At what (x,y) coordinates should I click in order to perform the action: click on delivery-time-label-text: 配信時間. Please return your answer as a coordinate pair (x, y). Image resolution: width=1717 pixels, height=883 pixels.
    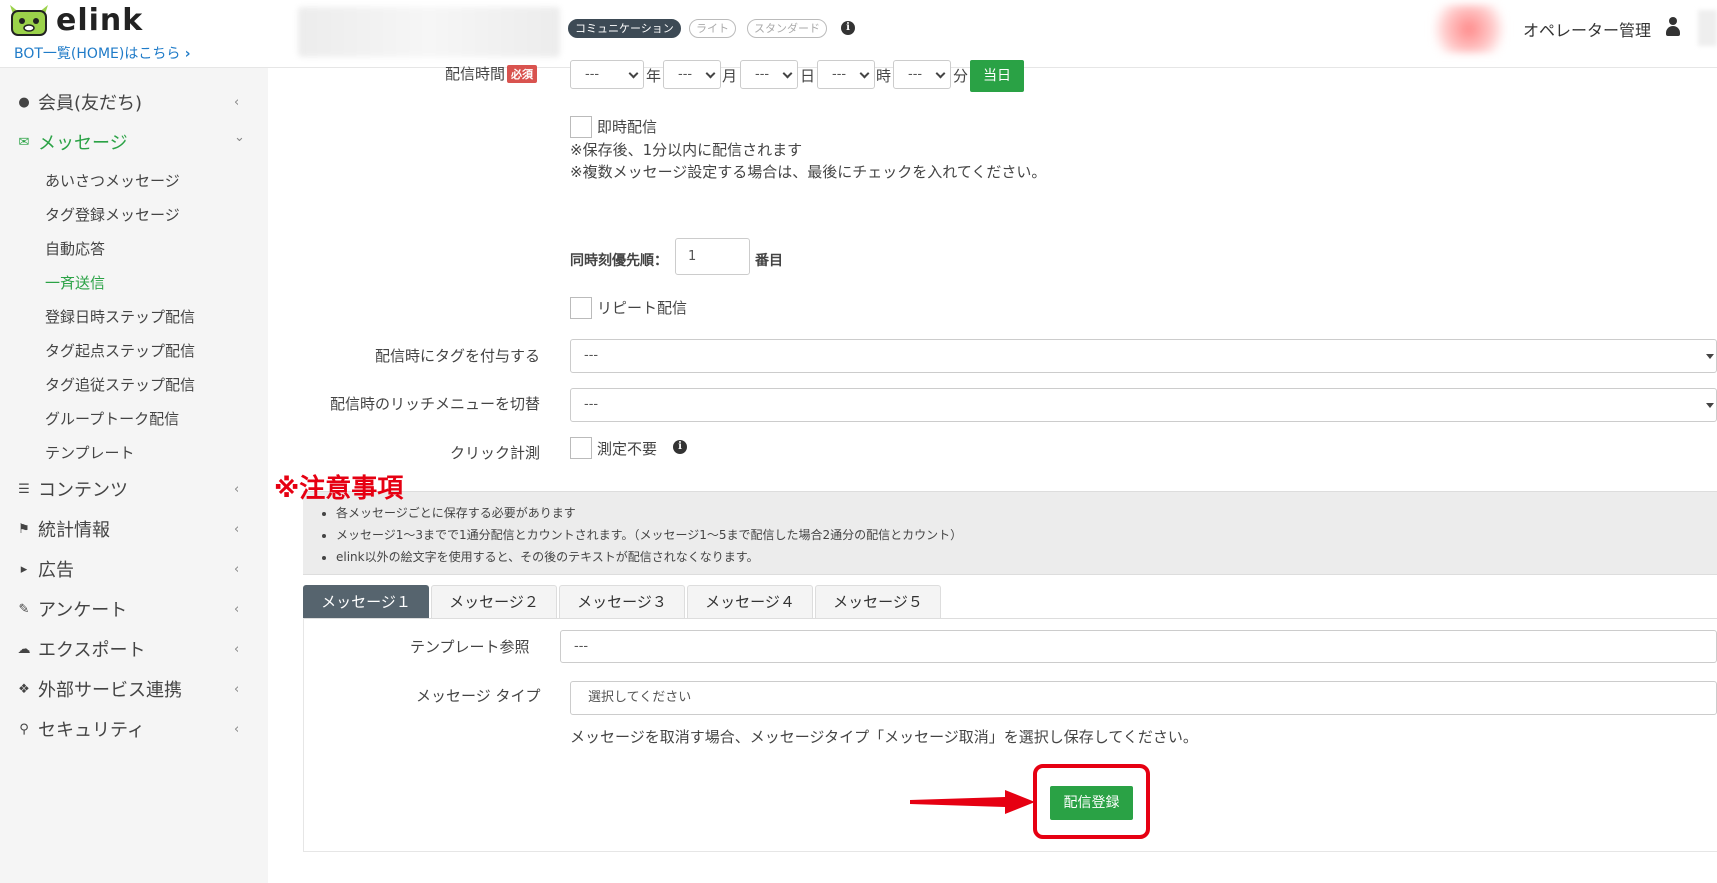
    Looking at the image, I should click on (475, 74).